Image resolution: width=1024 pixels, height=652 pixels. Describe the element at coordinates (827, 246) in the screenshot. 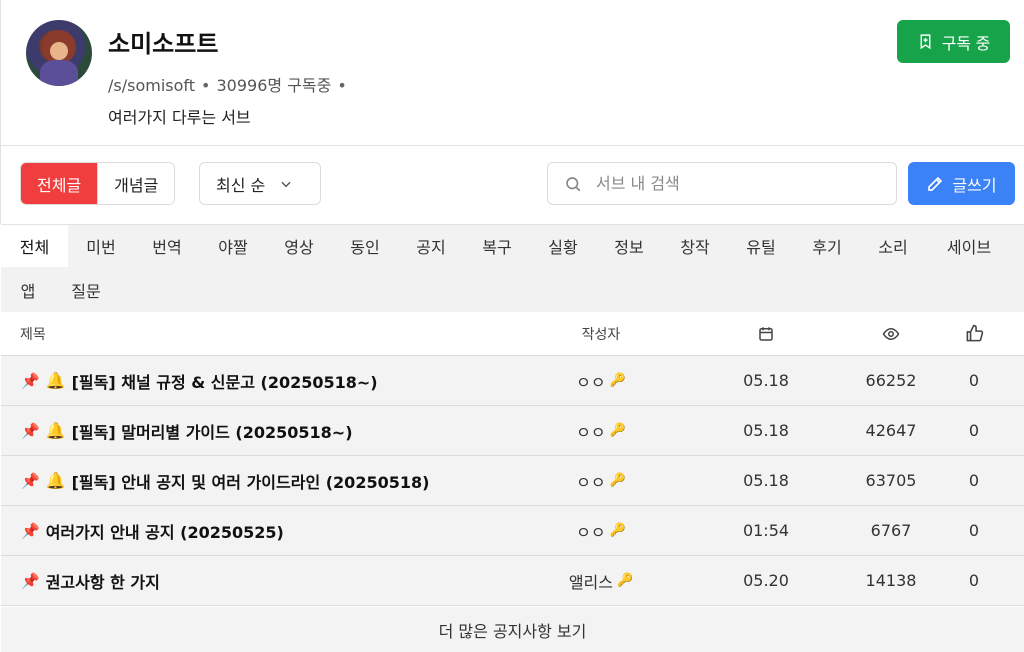

I see `category-tab: 후기` at that location.